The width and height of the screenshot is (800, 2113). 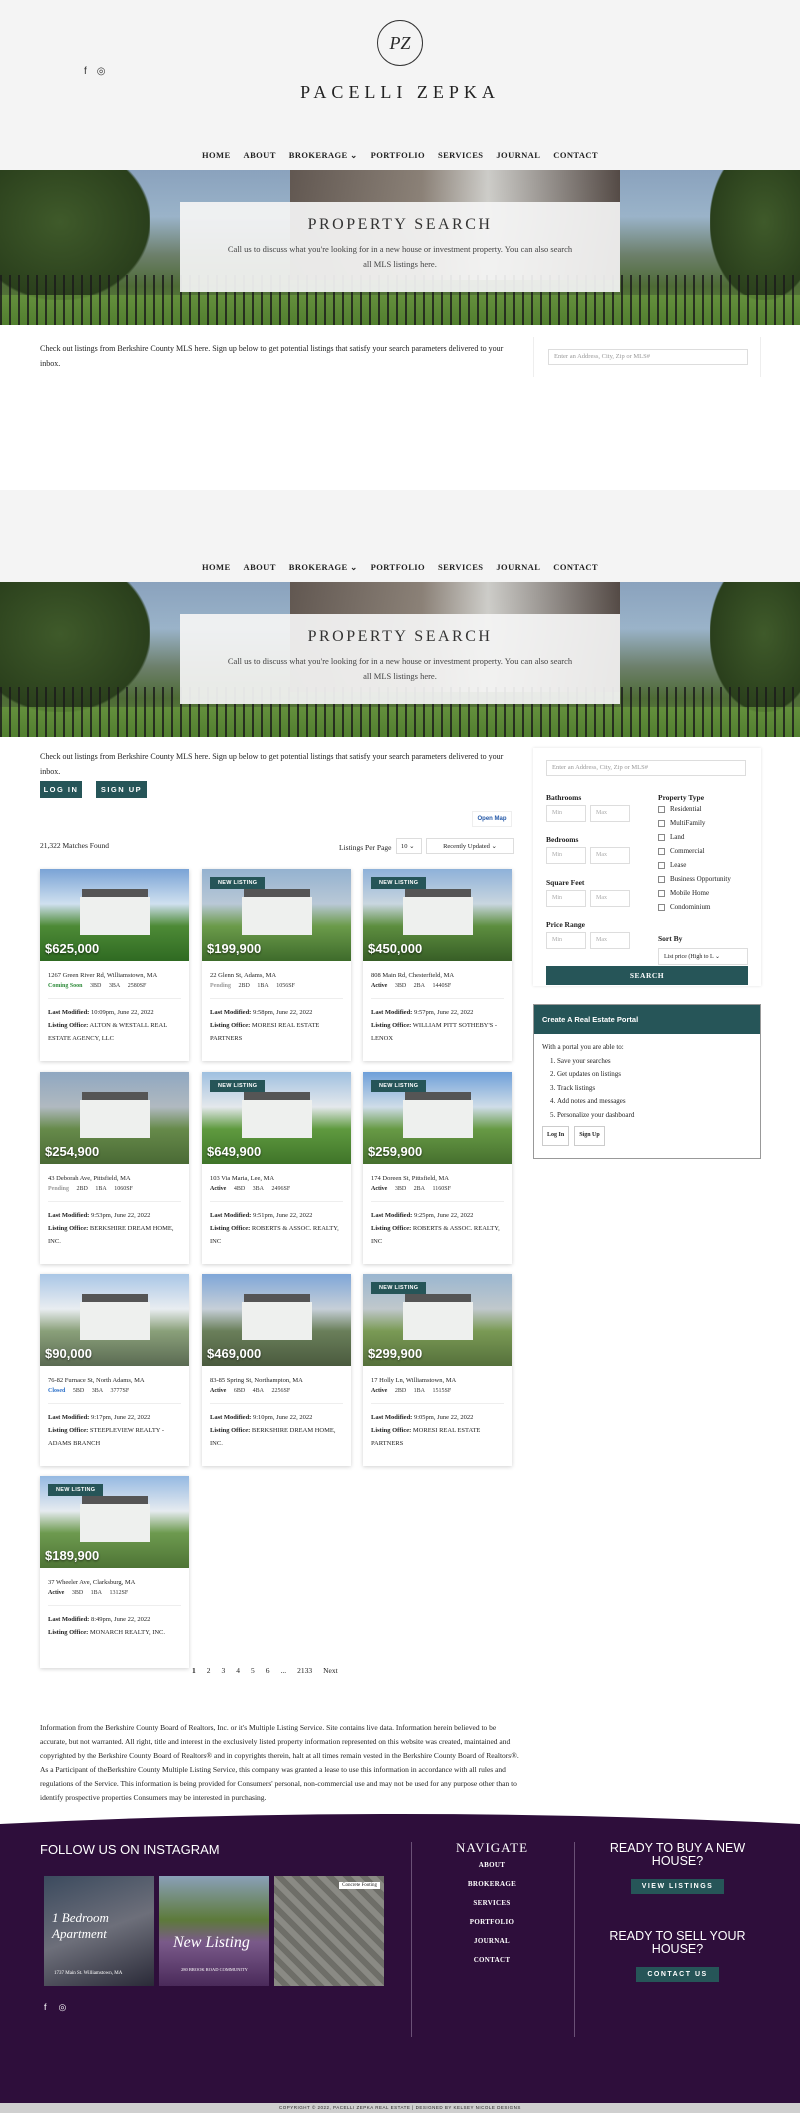 What do you see at coordinates (703, 956) in the screenshot?
I see `sort-by-select: List price (High to L ⌄` at bounding box center [703, 956].